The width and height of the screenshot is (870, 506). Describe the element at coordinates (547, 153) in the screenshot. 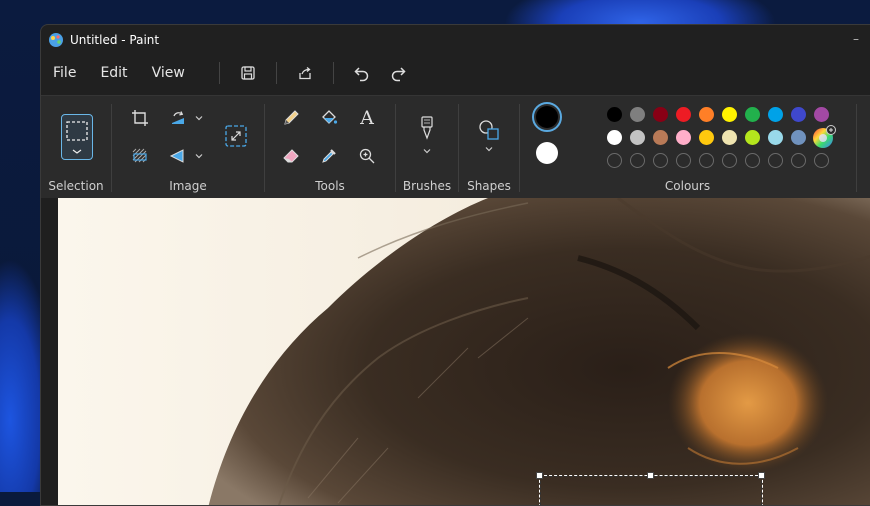

I see `secondary-colour-button` at that location.